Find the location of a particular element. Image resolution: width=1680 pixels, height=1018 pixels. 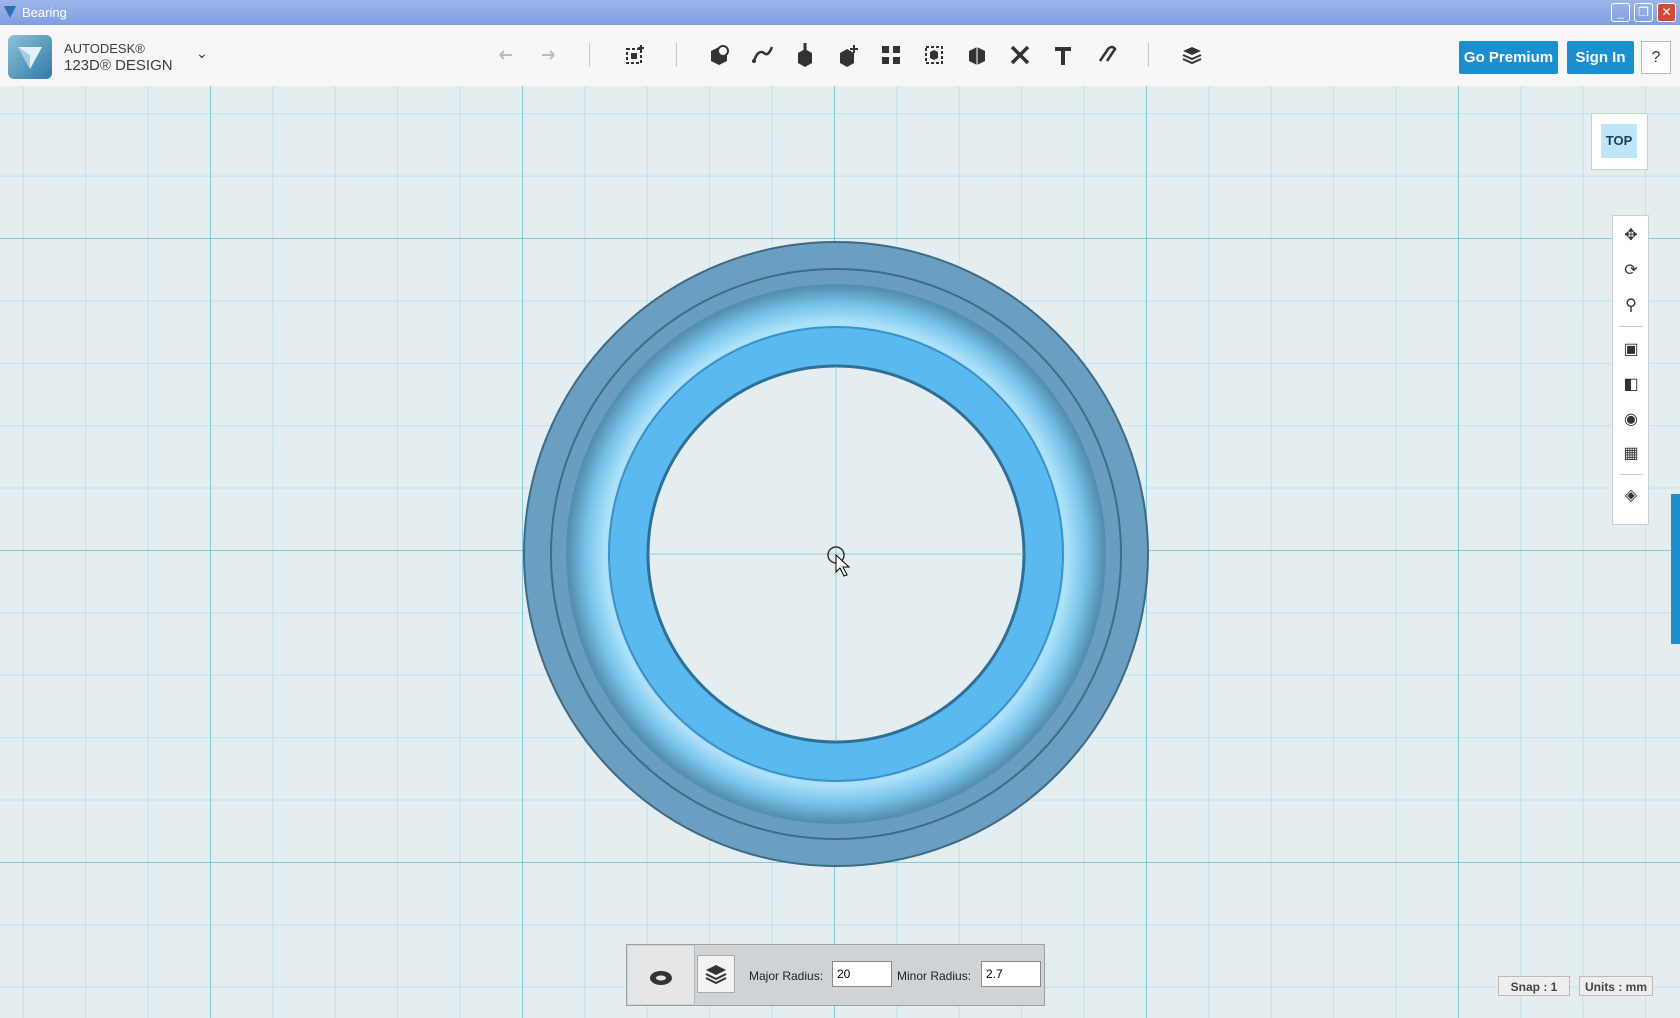

navigation-bar: ✥ ⟳ ⚲ ▣ ◧ ◉ ▦ ◈ is located at coordinates (1630, 370).